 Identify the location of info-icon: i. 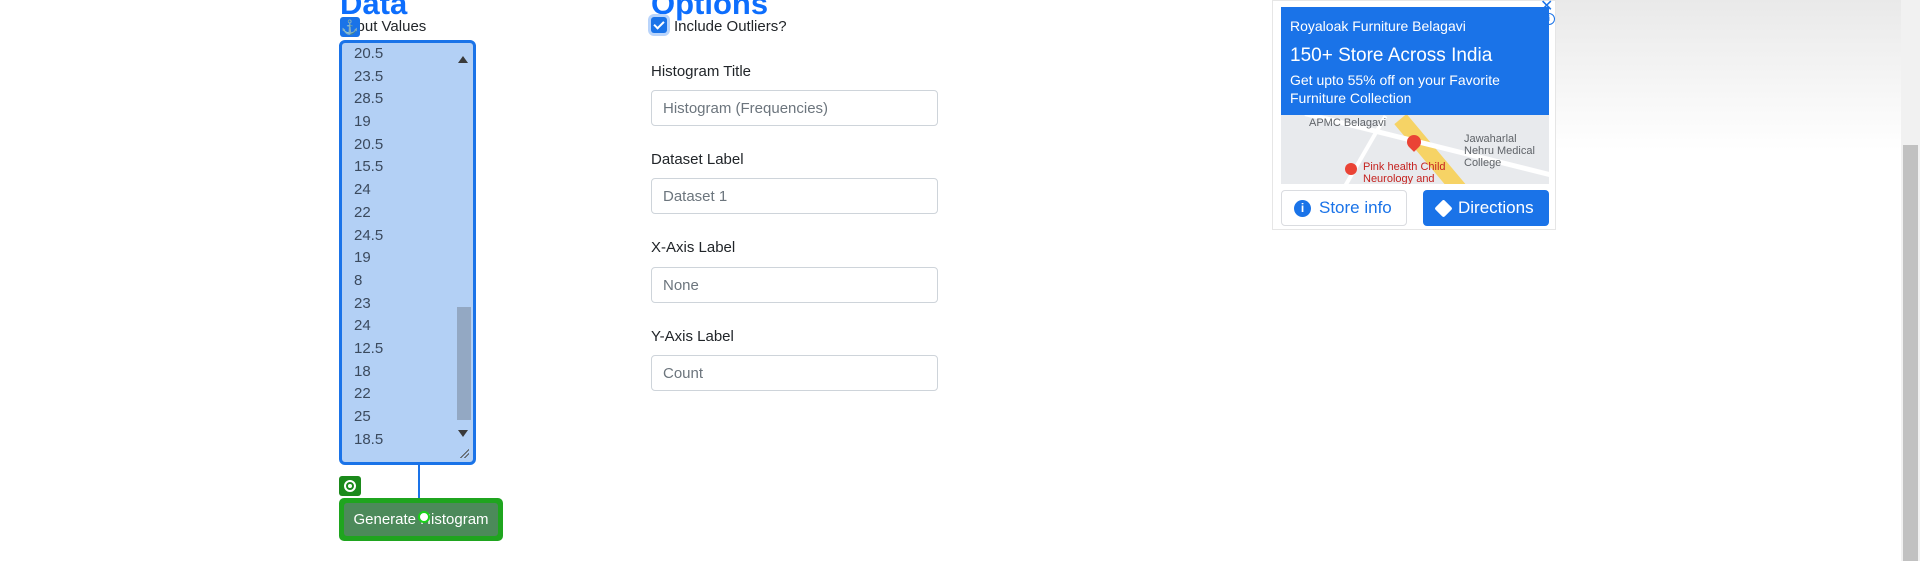
(1302, 208).